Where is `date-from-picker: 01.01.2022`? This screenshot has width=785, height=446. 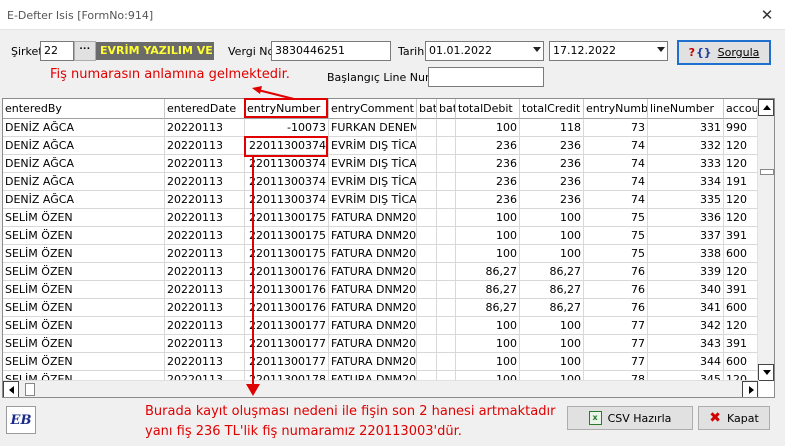
date-from-picker: 01.01.2022 is located at coordinates (484, 51).